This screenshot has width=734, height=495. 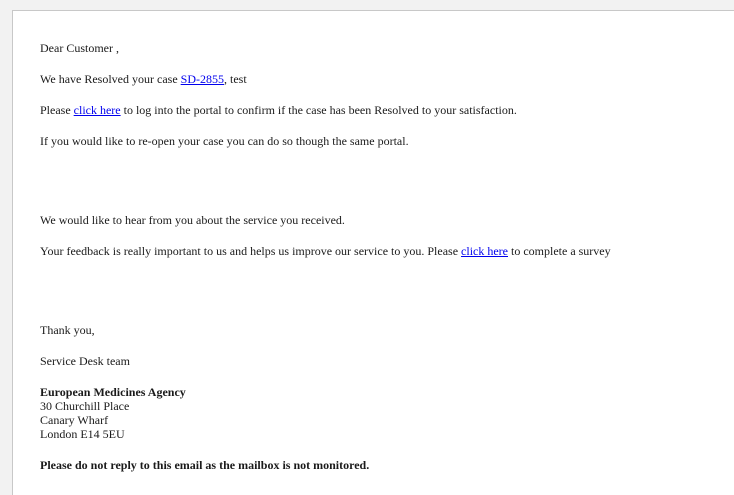 What do you see at coordinates (484, 251) in the screenshot?
I see `survey-link: click here` at bounding box center [484, 251].